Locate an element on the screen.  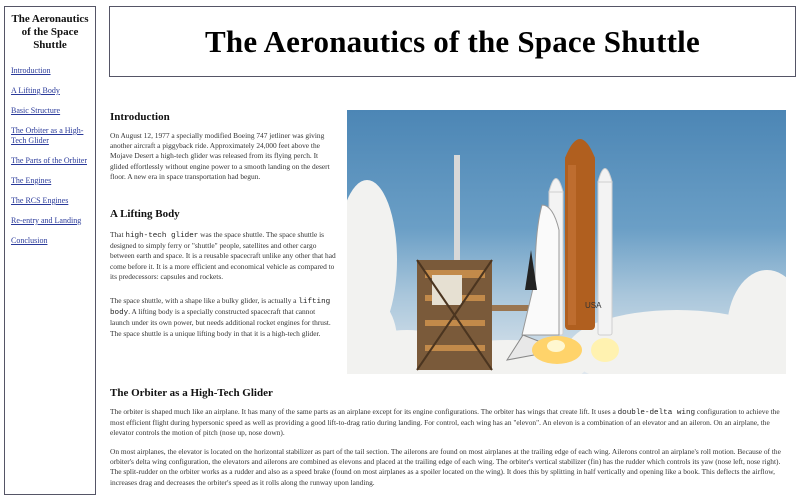
usa-label: USA is located at coordinates (593, 305).